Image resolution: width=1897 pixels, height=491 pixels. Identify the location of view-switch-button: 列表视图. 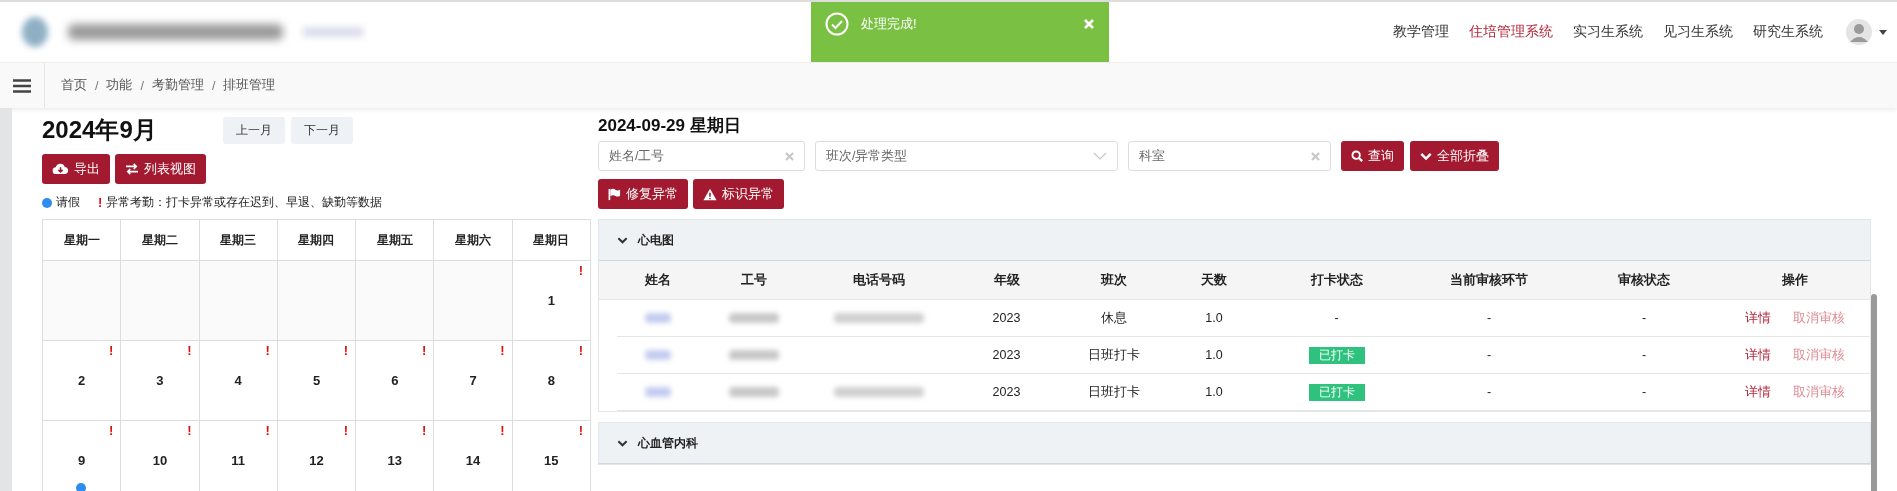
(160, 169).